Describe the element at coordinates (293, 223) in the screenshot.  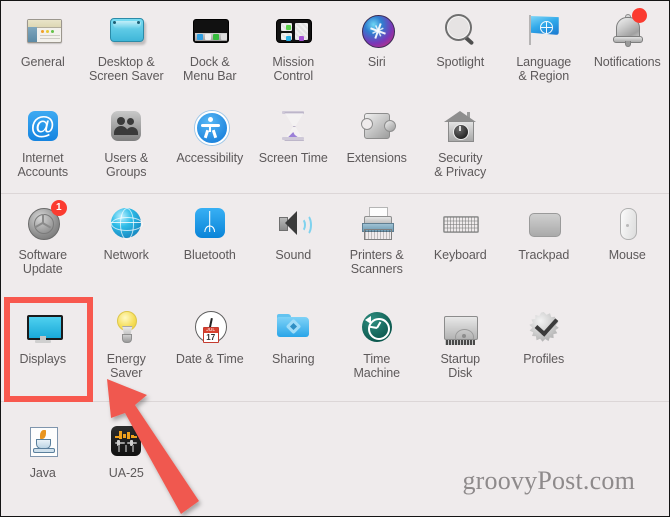
I see `sound-icon` at that location.